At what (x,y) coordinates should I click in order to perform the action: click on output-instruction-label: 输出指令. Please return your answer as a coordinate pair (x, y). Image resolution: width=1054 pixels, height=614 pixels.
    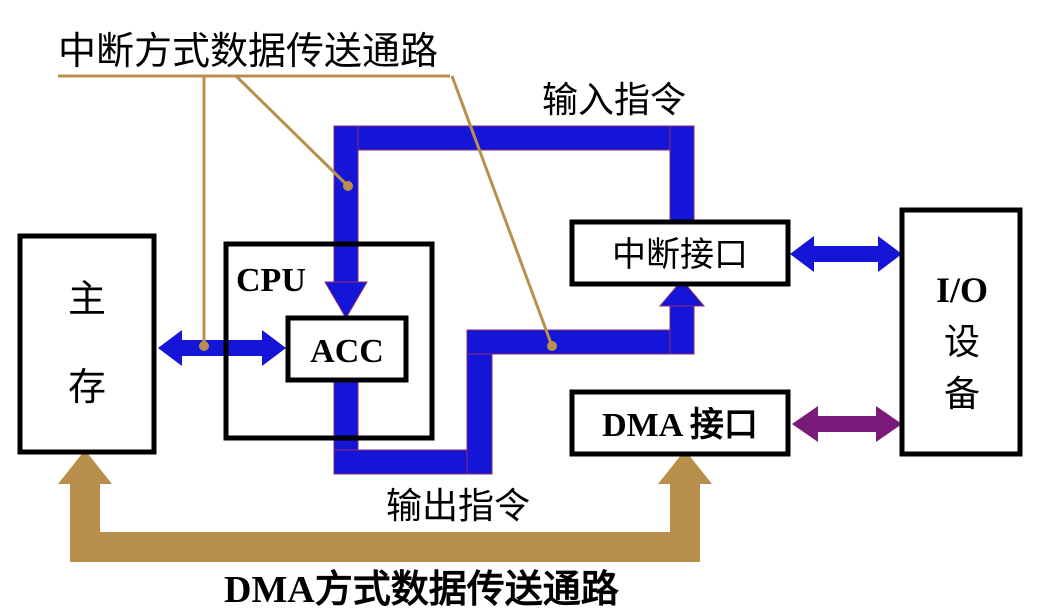
    Looking at the image, I should click on (458, 506).